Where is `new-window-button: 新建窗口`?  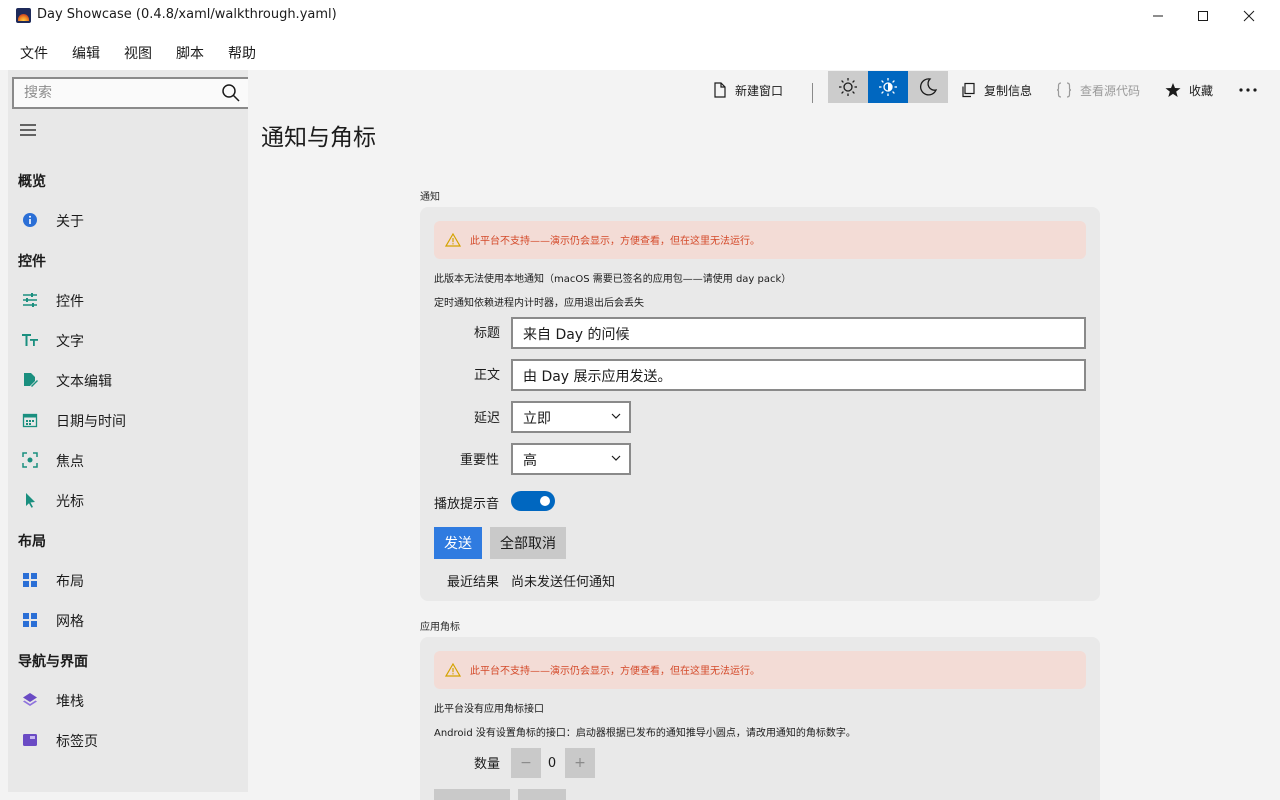
new-window-button: 新建窗口 is located at coordinates (748, 90).